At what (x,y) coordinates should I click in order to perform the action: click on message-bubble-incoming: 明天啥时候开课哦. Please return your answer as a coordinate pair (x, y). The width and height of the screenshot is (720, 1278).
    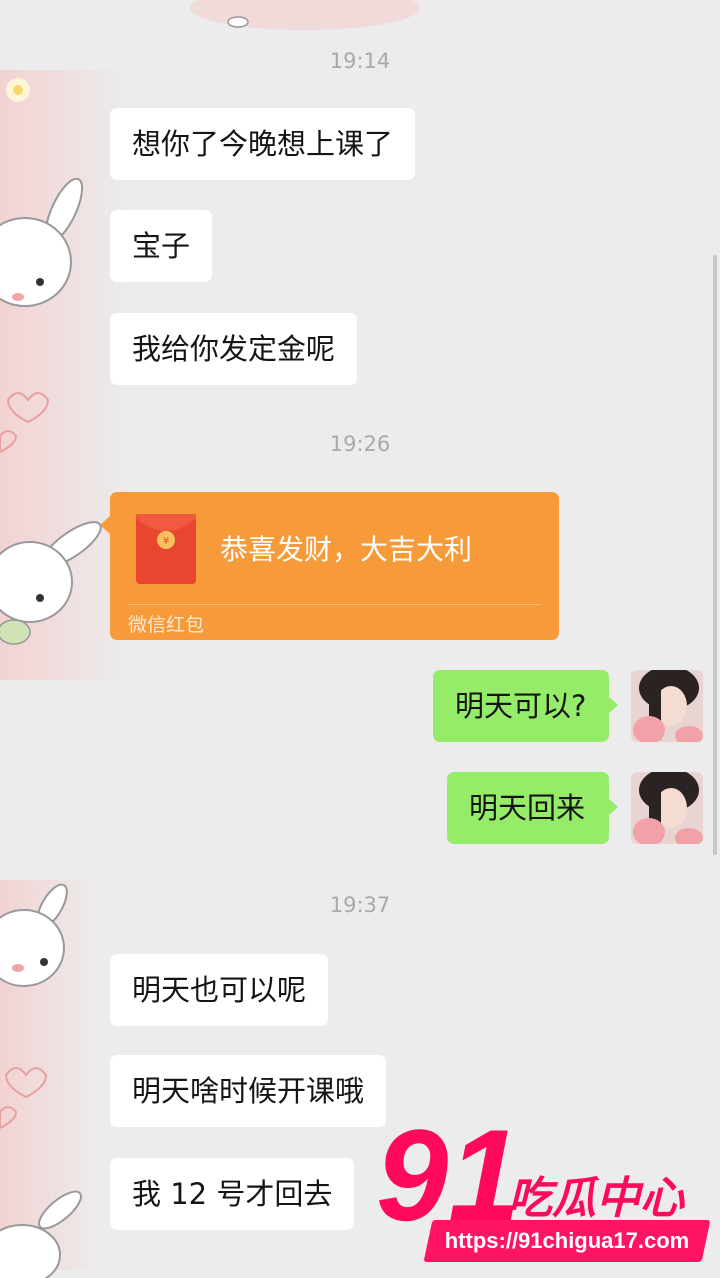
    Looking at the image, I should click on (248, 1091).